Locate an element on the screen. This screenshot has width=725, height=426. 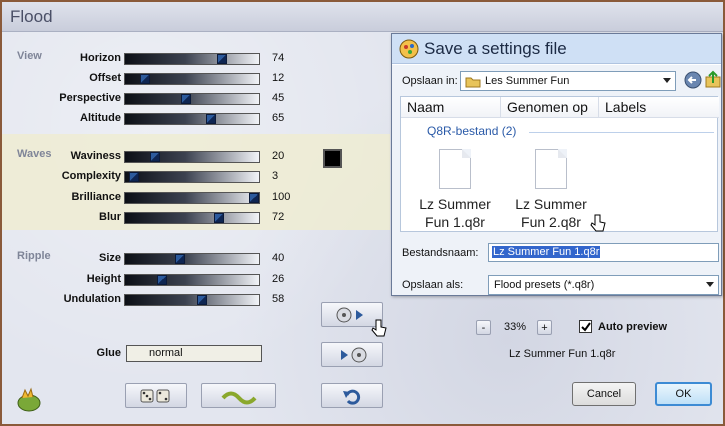
slider-track-complexity is located at coordinates (192, 177).